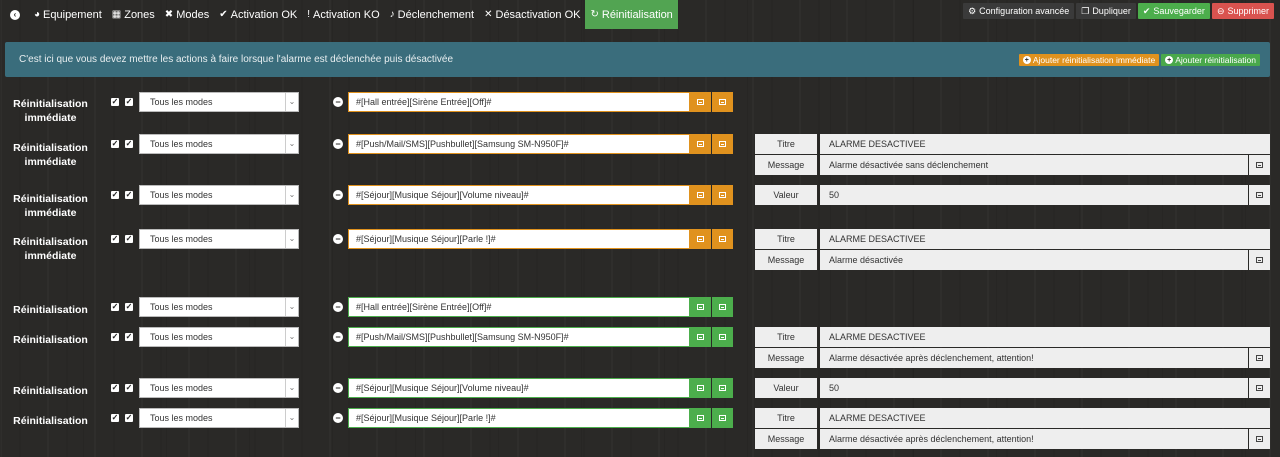 The width and height of the screenshot is (1280, 457). Describe the element at coordinates (1034, 260) in the screenshot. I see `param-input: Alarme désactivée` at that location.